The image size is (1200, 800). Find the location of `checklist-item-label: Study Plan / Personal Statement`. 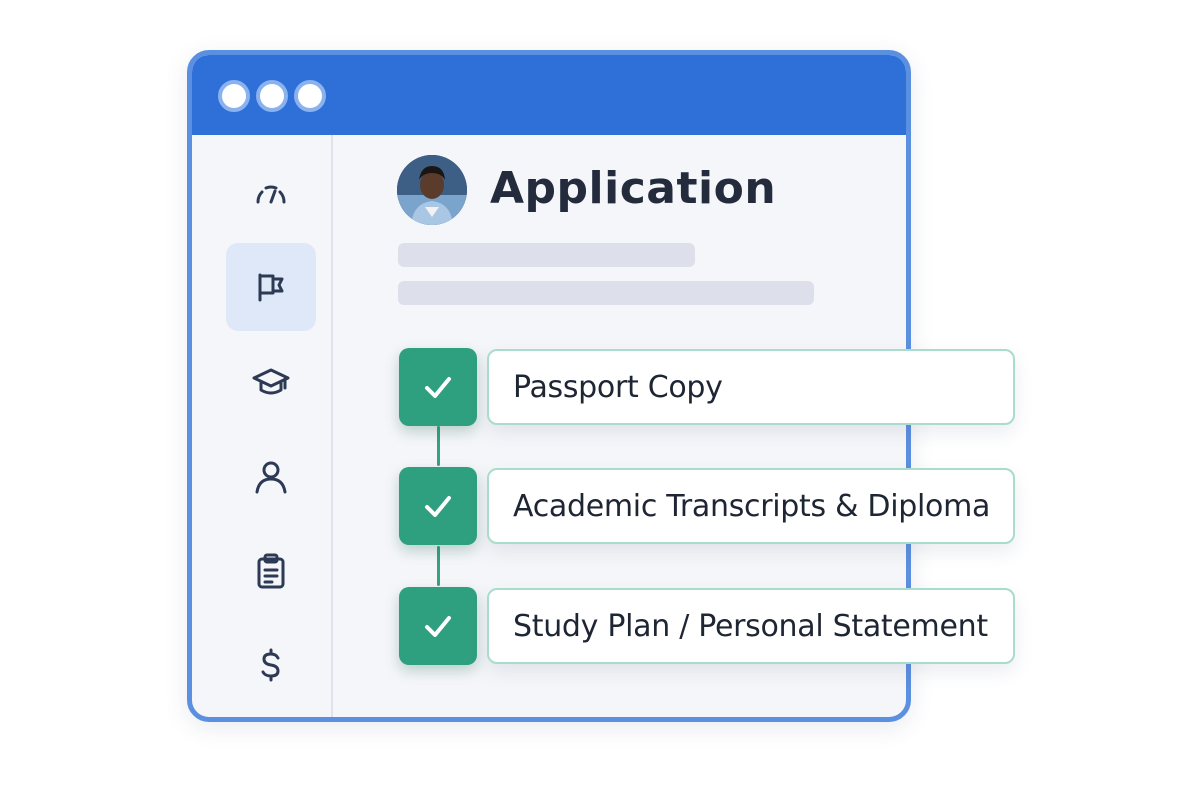

checklist-item-label: Study Plan / Personal Statement is located at coordinates (750, 626).